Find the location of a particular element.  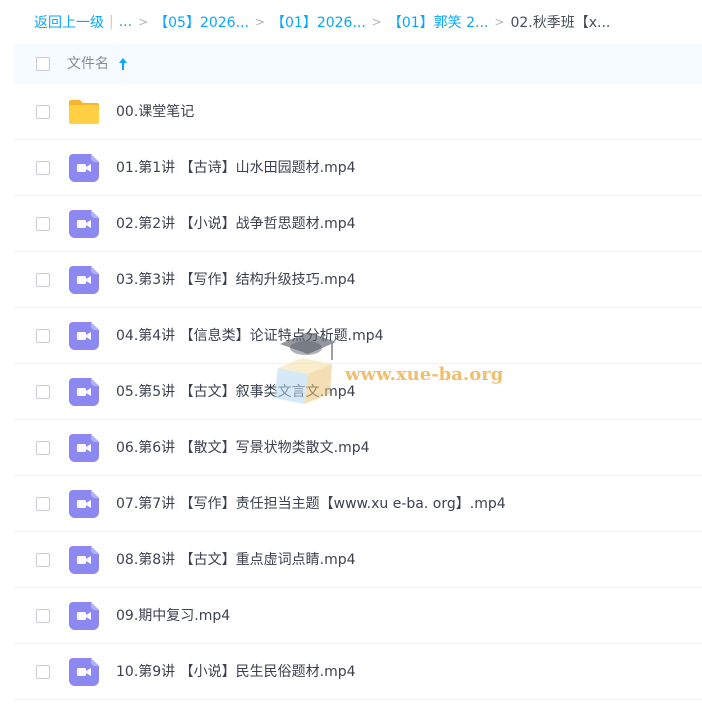

file-name: 03.第3讲 【写作】结构升级技巧.mp4 is located at coordinates (236, 280).